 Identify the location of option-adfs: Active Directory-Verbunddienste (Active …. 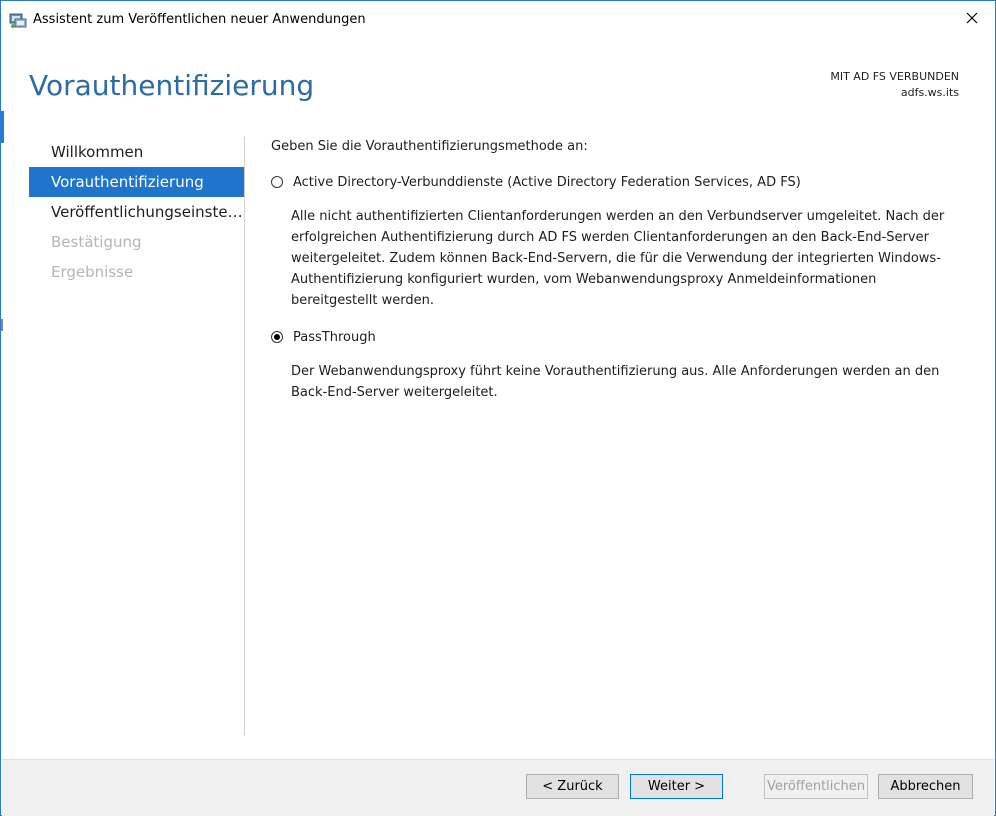
(616, 182).